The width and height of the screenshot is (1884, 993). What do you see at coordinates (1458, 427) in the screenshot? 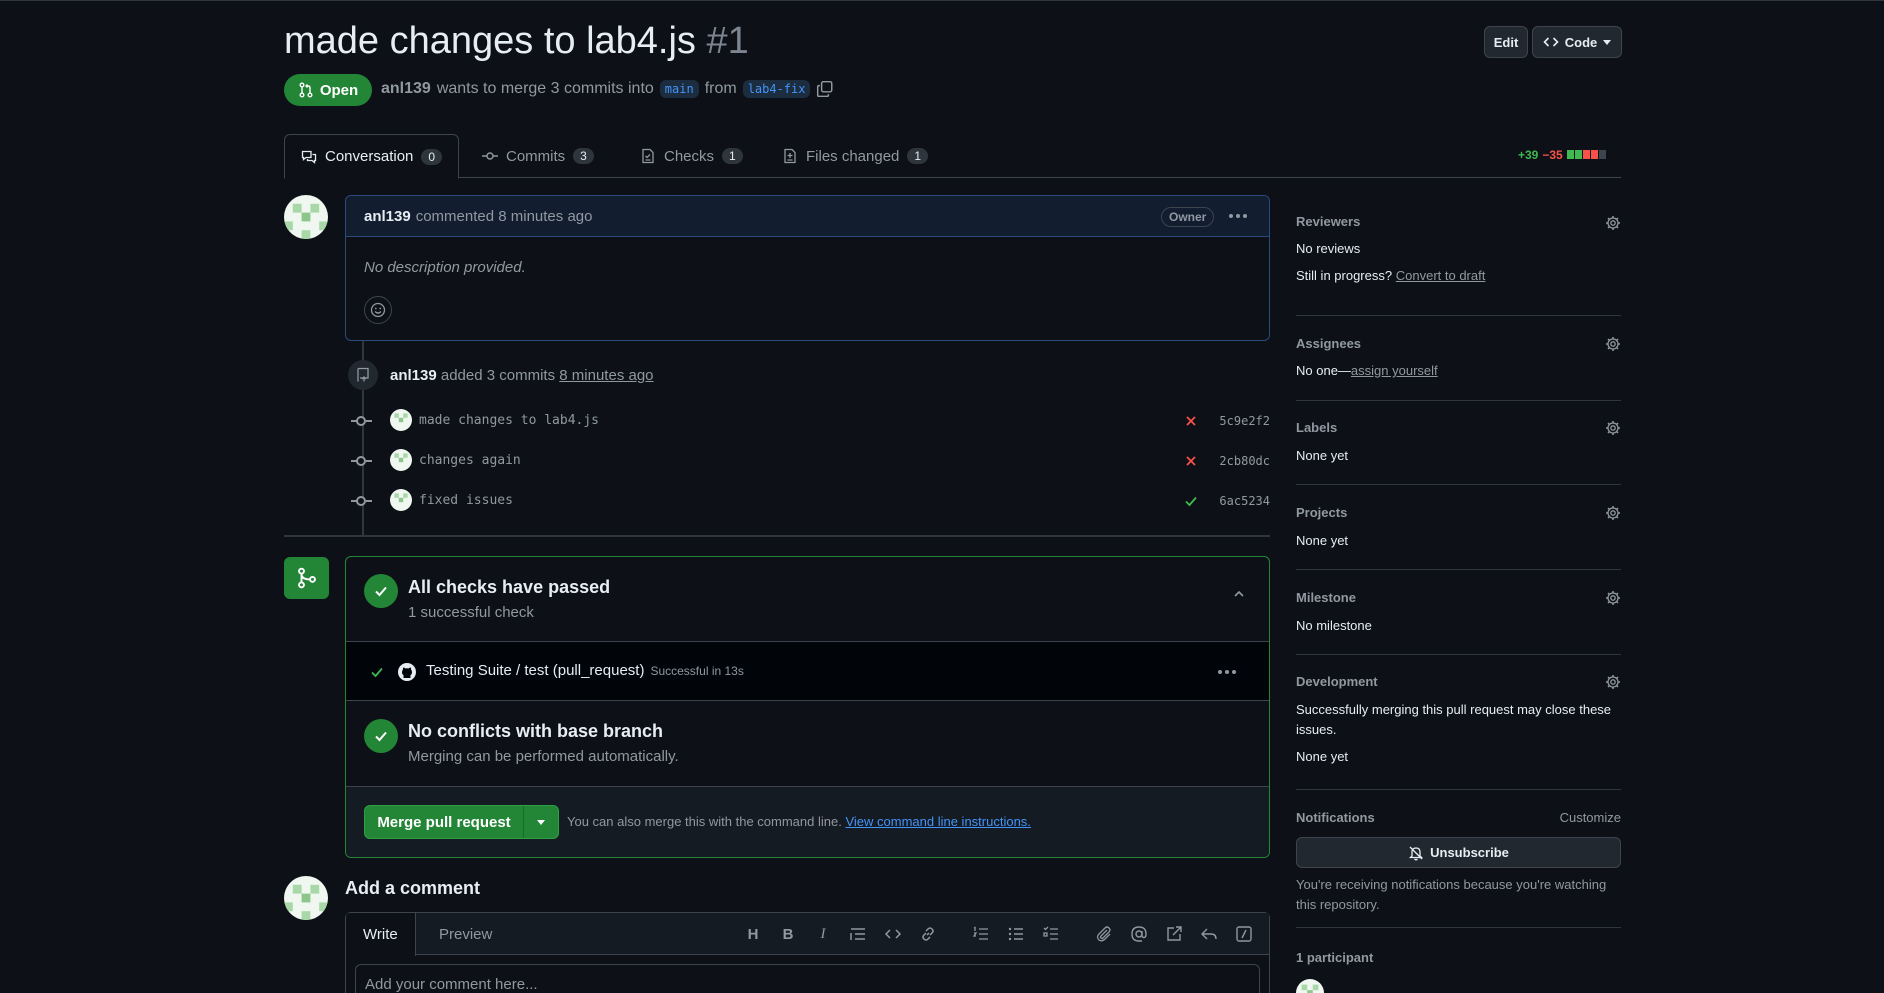
I see `sidebar-title: Labels` at bounding box center [1458, 427].